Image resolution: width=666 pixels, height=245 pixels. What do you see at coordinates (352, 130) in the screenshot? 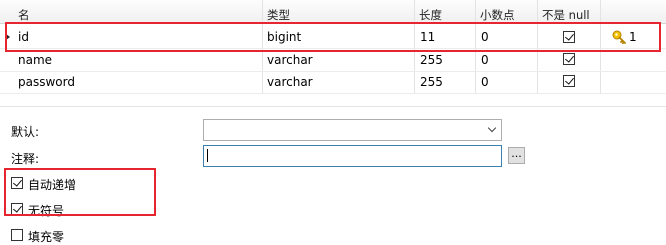
I see `default-dropdown` at bounding box center [352, 130].